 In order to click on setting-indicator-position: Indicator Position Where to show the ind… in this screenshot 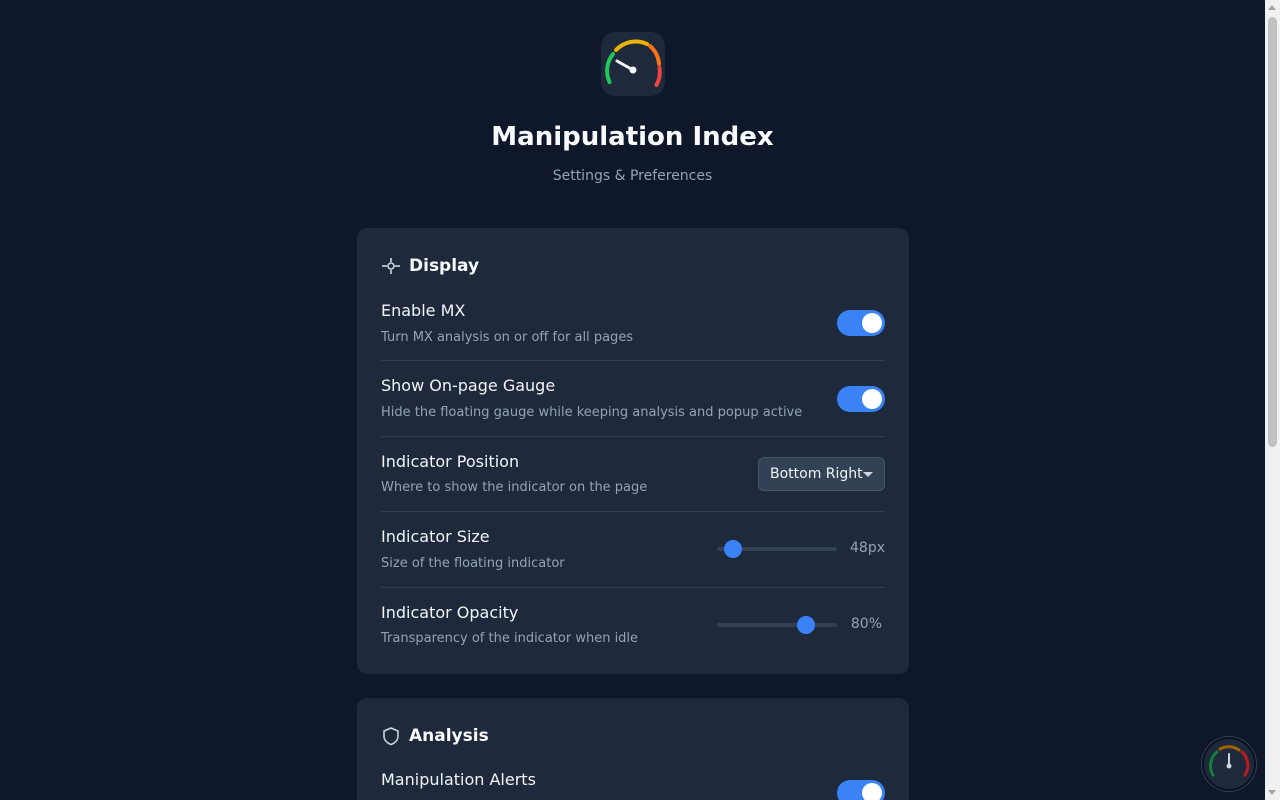, I will do `click(633, 474)`.